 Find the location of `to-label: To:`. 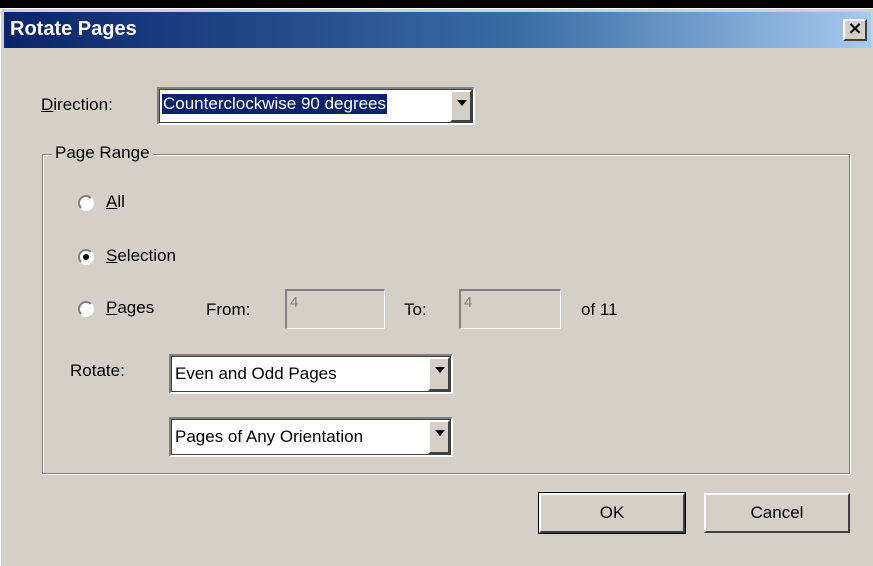

to-label: To: is located at coordinates (415, 309).